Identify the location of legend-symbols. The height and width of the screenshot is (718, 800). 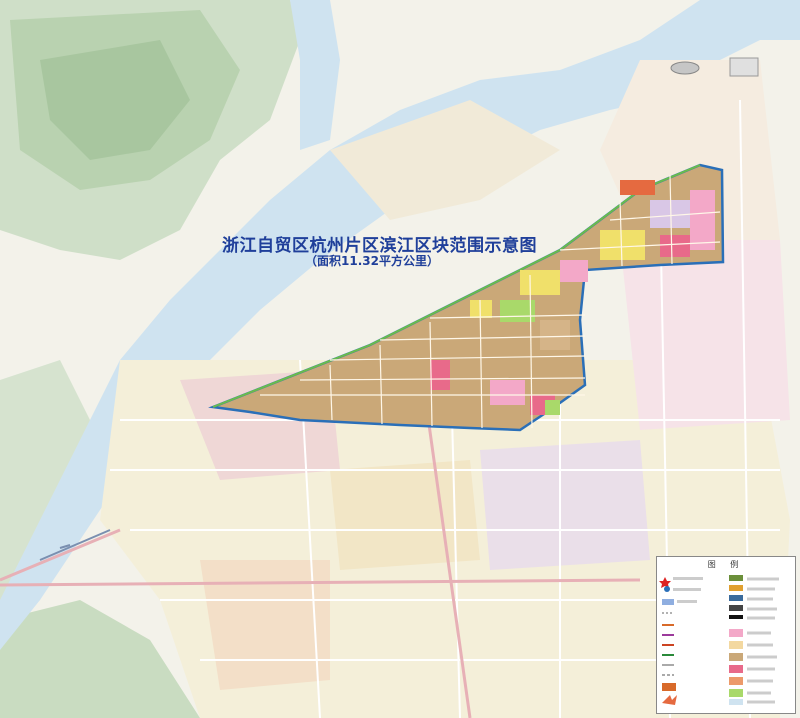
(719, 640).